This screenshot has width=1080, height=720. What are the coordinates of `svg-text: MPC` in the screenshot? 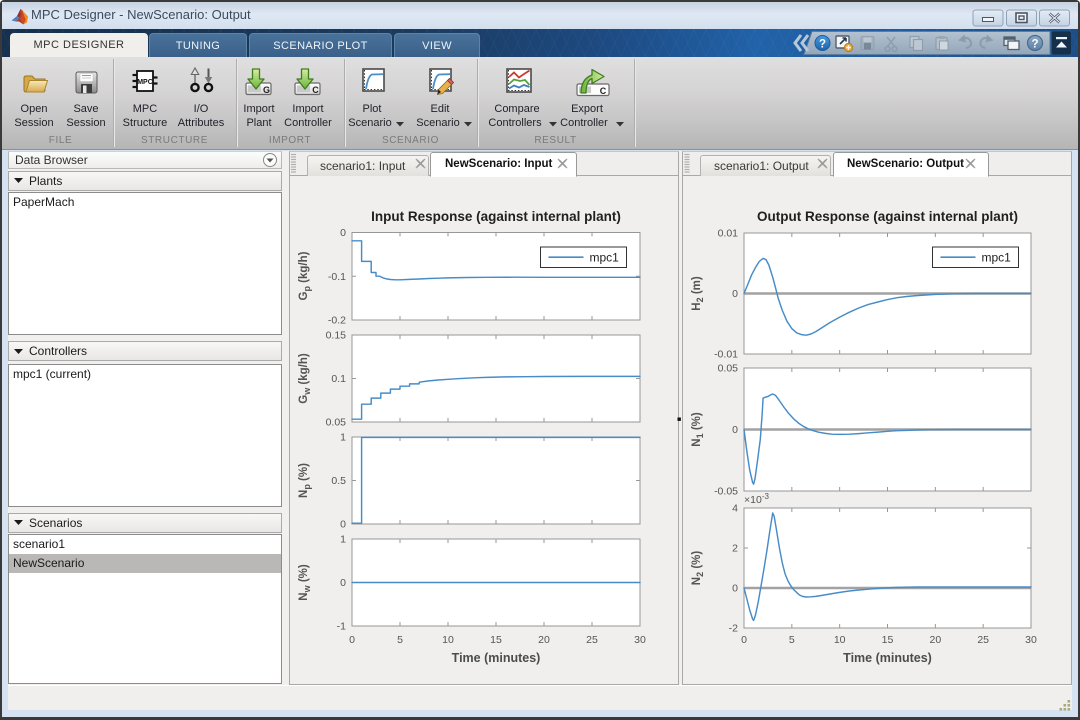 It's located at (145, 82).